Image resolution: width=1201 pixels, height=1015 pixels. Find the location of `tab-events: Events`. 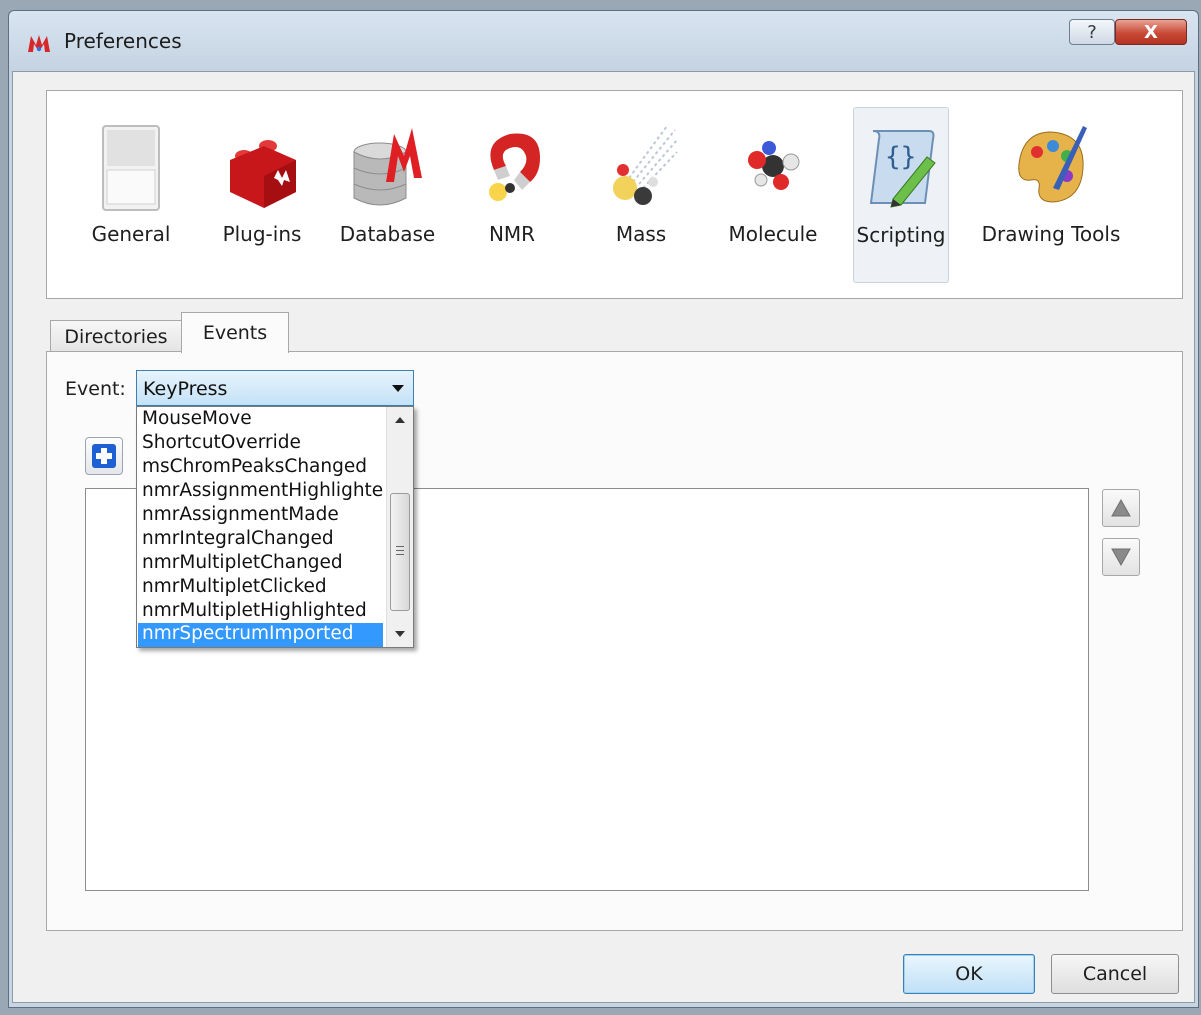

tab-events: Events is located at coordinates (235, 332).